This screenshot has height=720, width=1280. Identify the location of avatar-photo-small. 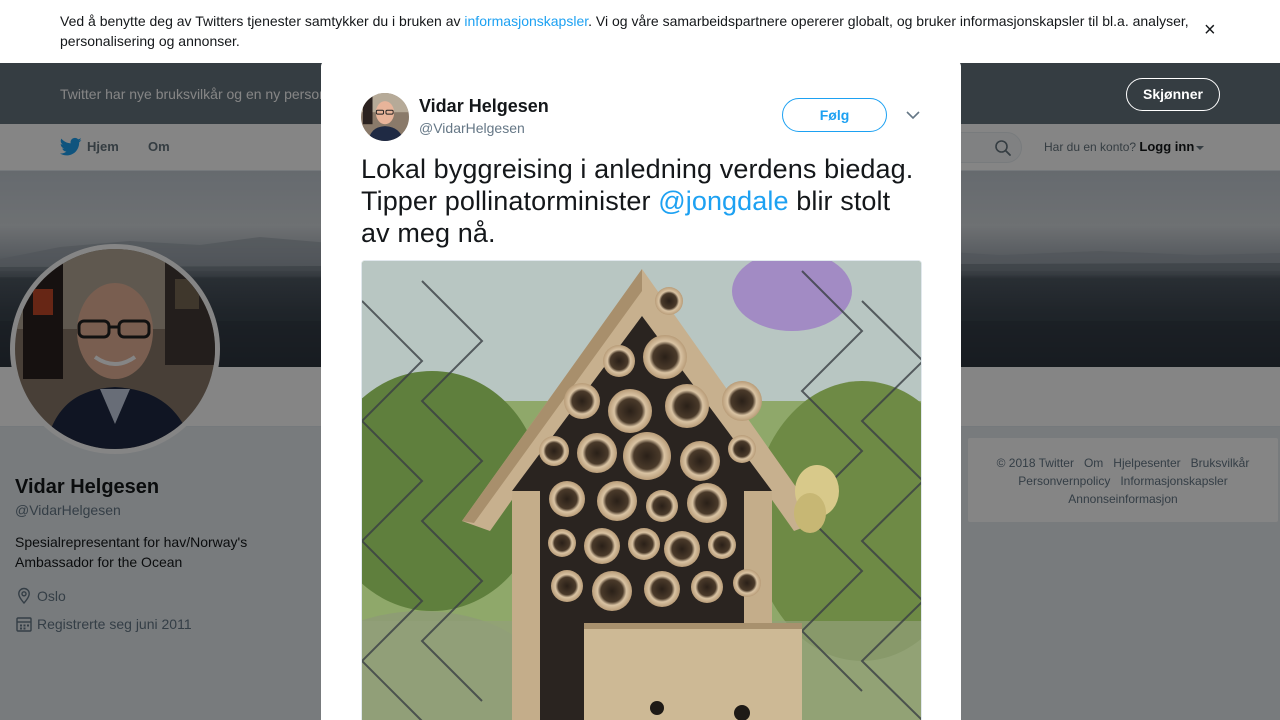
(385, 117).